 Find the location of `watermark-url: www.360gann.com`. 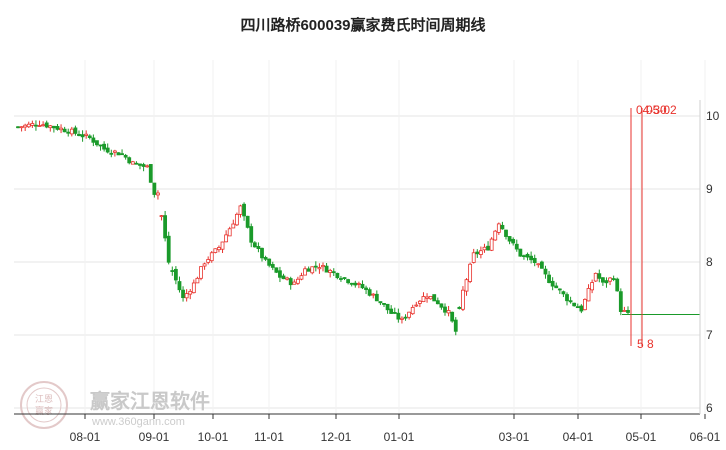

watermark-url: www.360gann.com is located at coordinates (138, 422).